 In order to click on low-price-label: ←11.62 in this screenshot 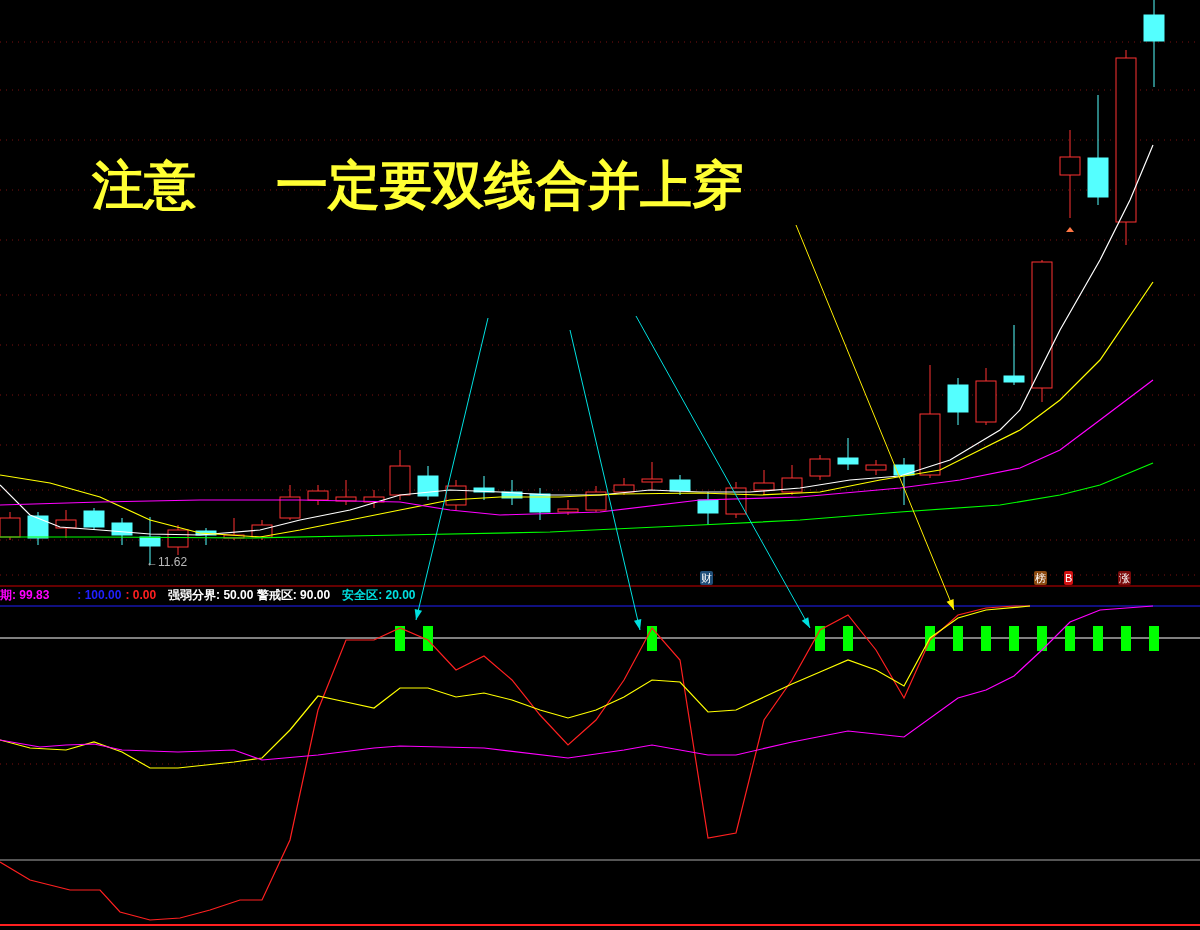, I will do `click(167, 562)`.